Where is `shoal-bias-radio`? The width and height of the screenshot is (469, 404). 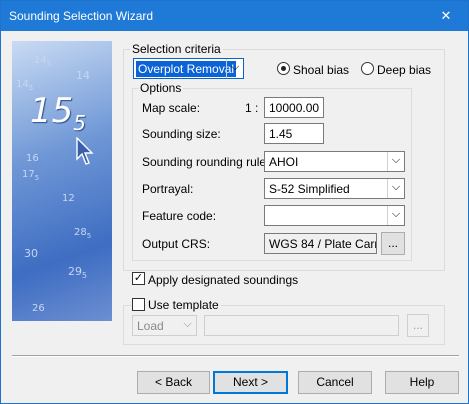
shoal-bias-radio is located at coordinates (283, 68).